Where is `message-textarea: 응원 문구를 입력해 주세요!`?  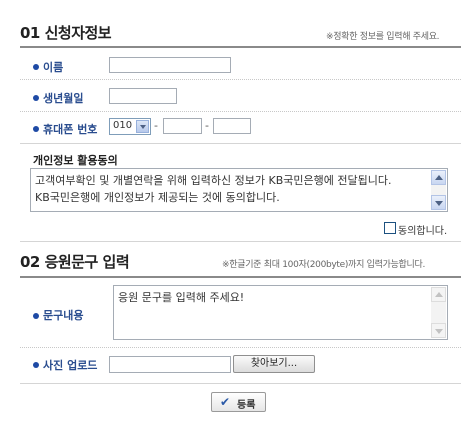
message-textarea: 응원 문구를 입력해 주세요! is located at coordinates (280, 312).